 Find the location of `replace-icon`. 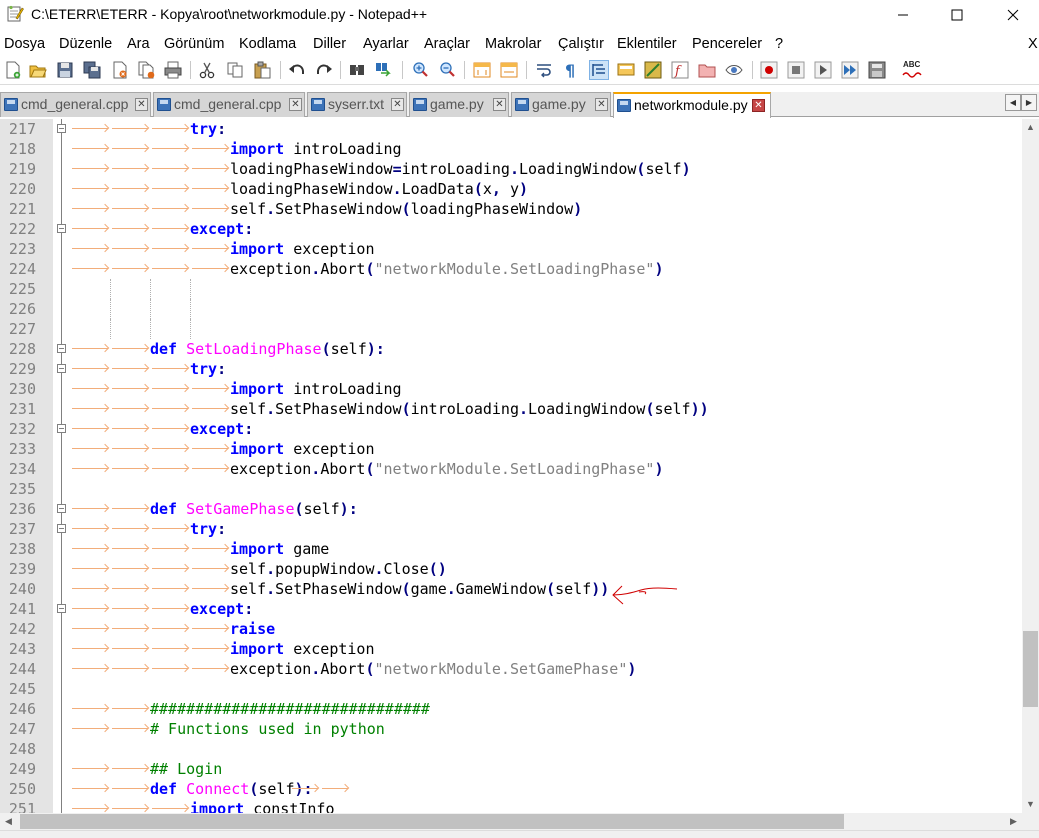

replace-icon is located at coordinates (384, 70).